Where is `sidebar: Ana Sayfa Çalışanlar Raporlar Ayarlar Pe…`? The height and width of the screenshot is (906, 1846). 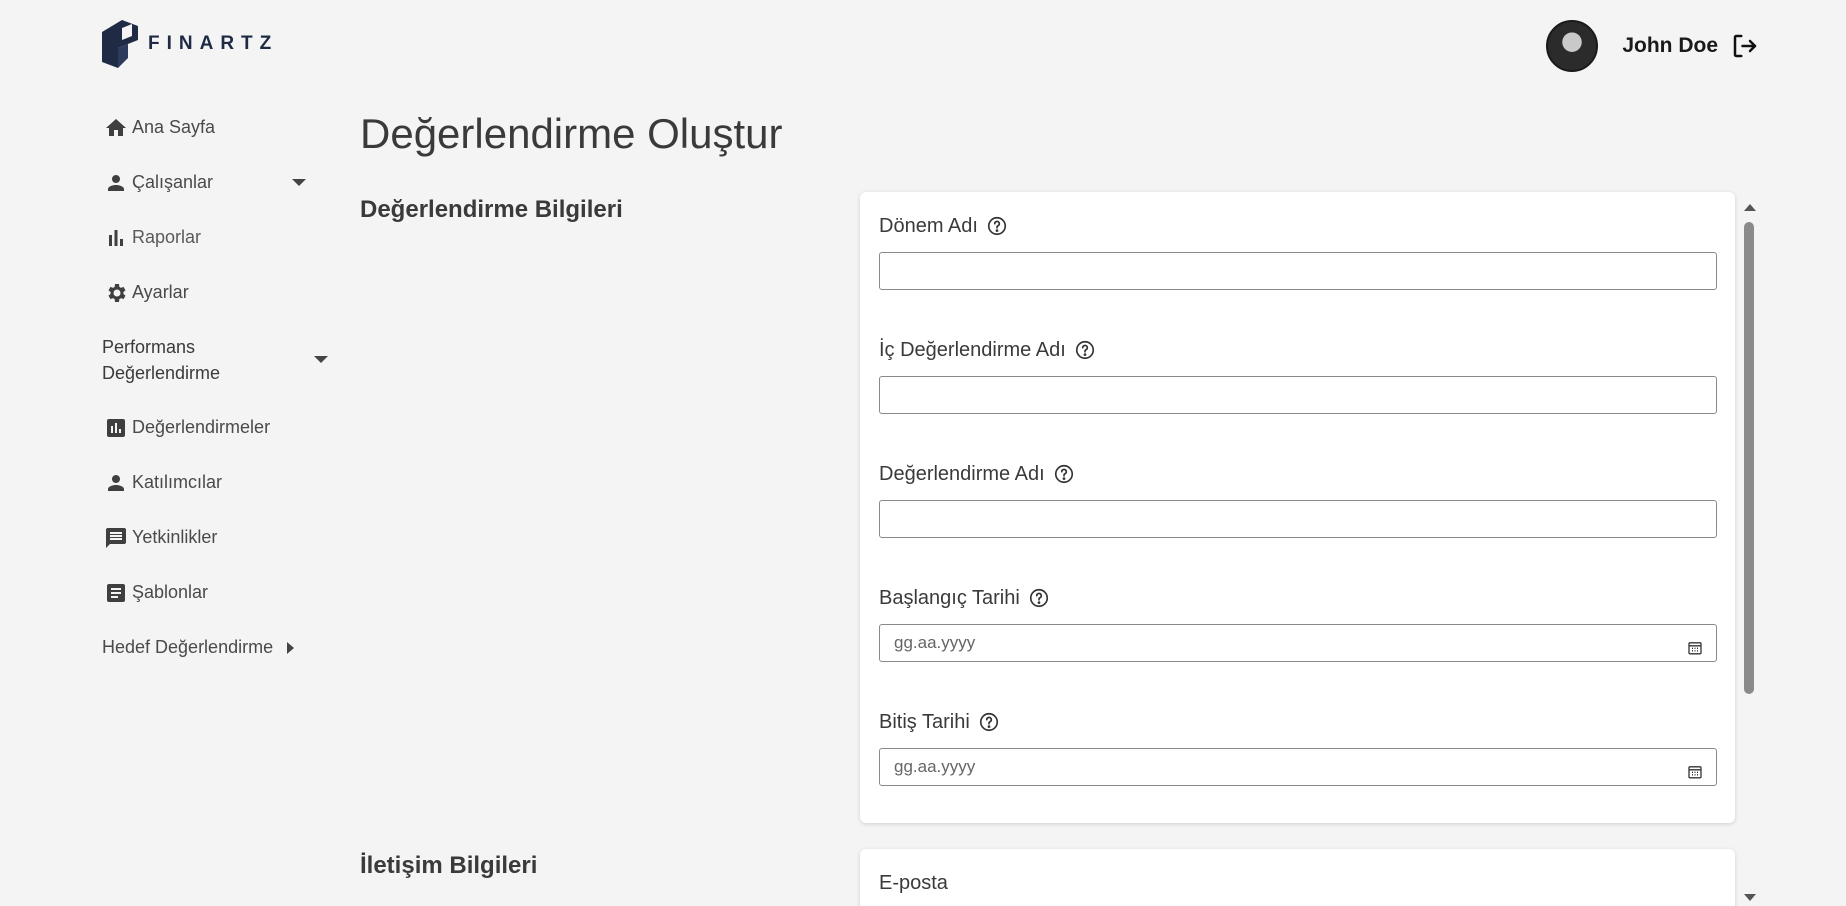 sidebar: Ana Sayfa Çalışanlar Raporlar Ayarlar Pe… is located at coordinates (217, 387).